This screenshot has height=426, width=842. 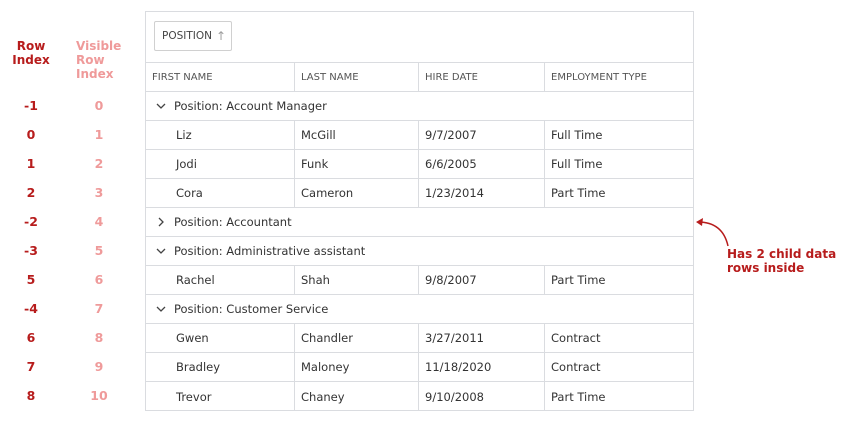 What do you see at coordinates (31, 105) in the screenshot?
I see `row-index-value: -1` at bounding box center [31, 105].